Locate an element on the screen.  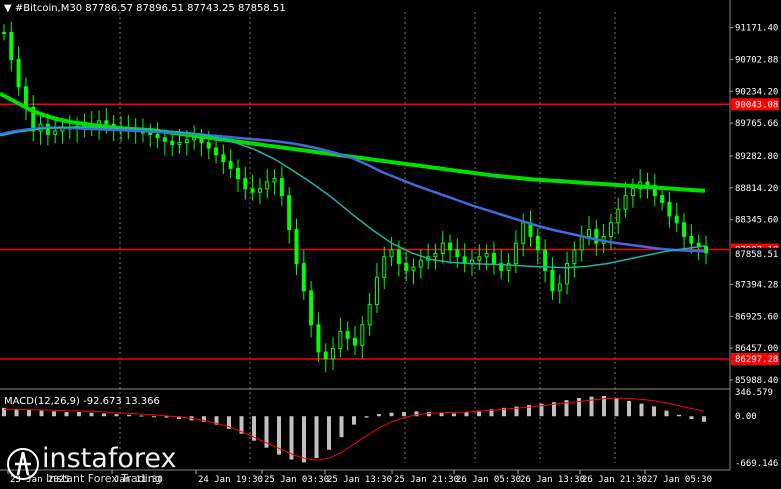
macd-title: MACD(12,26,9) -92.673 13.366 is located at coordinates (82, 401).